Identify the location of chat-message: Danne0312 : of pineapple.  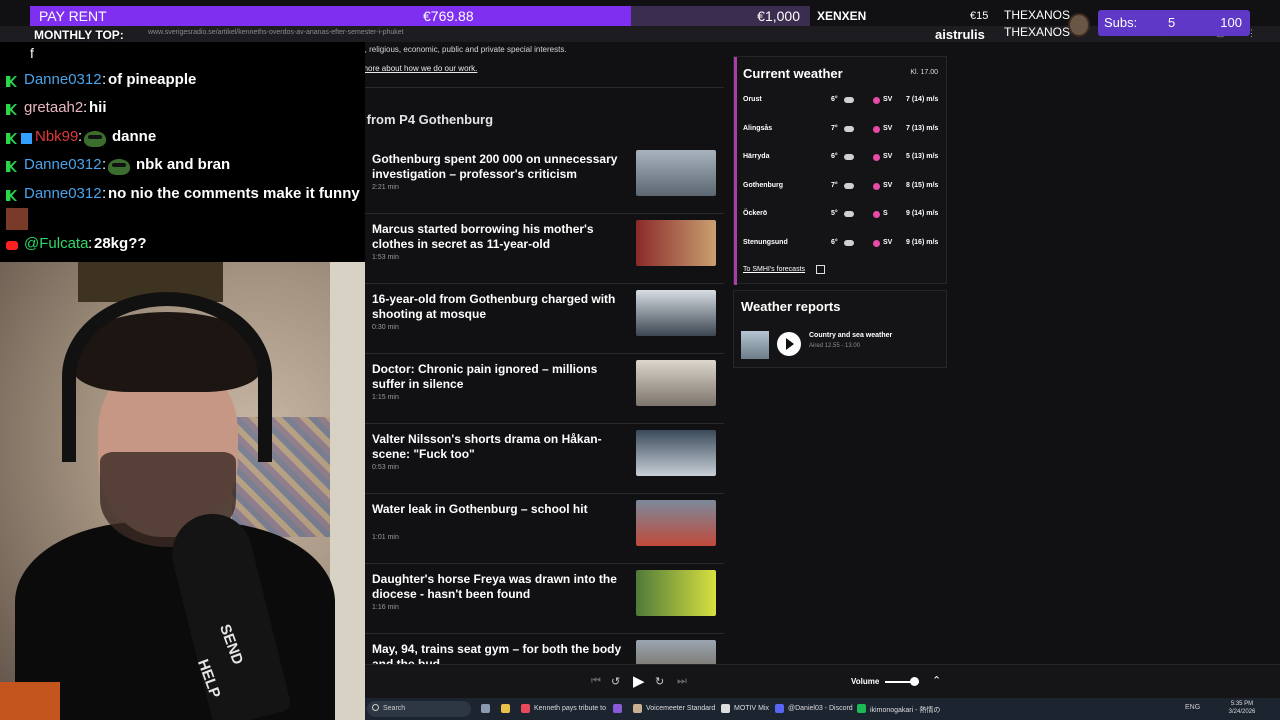
(182, 82).